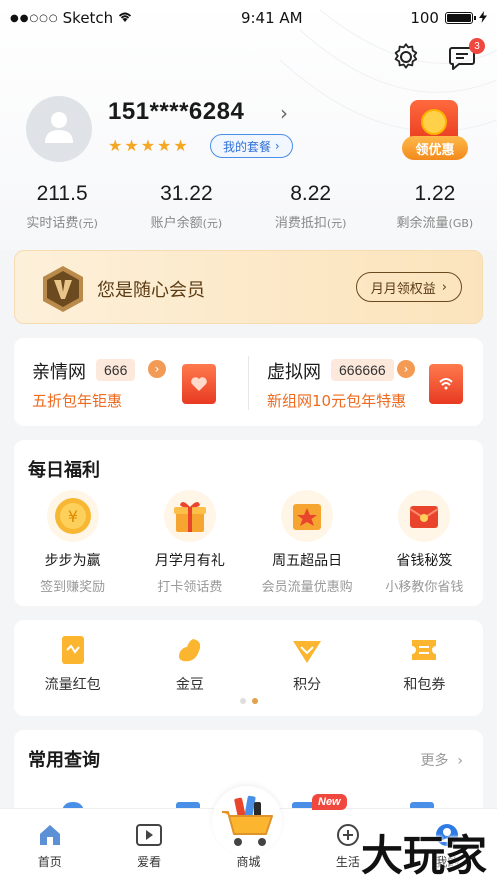 This screenshot has width=497, height=883. Describe the element at coordinates (424, 650) in the screenshot. I see `voucher-icon` at that location.